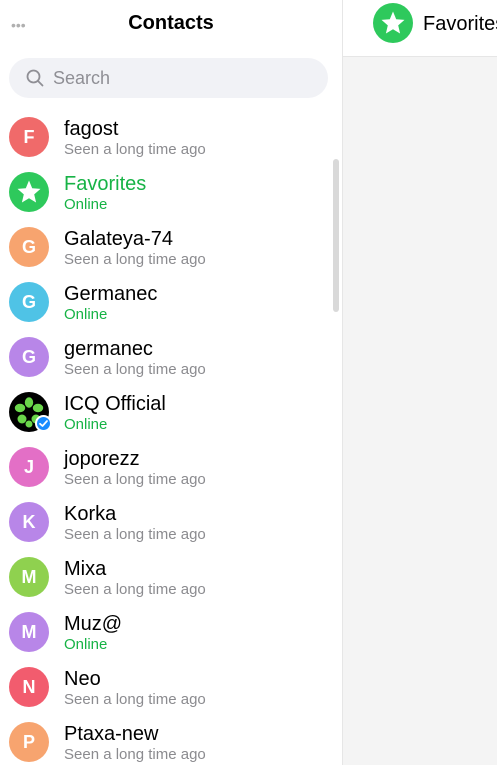 The width and height of the screenshot is (497, 765). I want to click on contact-name: Muz@, so click(93, 624).